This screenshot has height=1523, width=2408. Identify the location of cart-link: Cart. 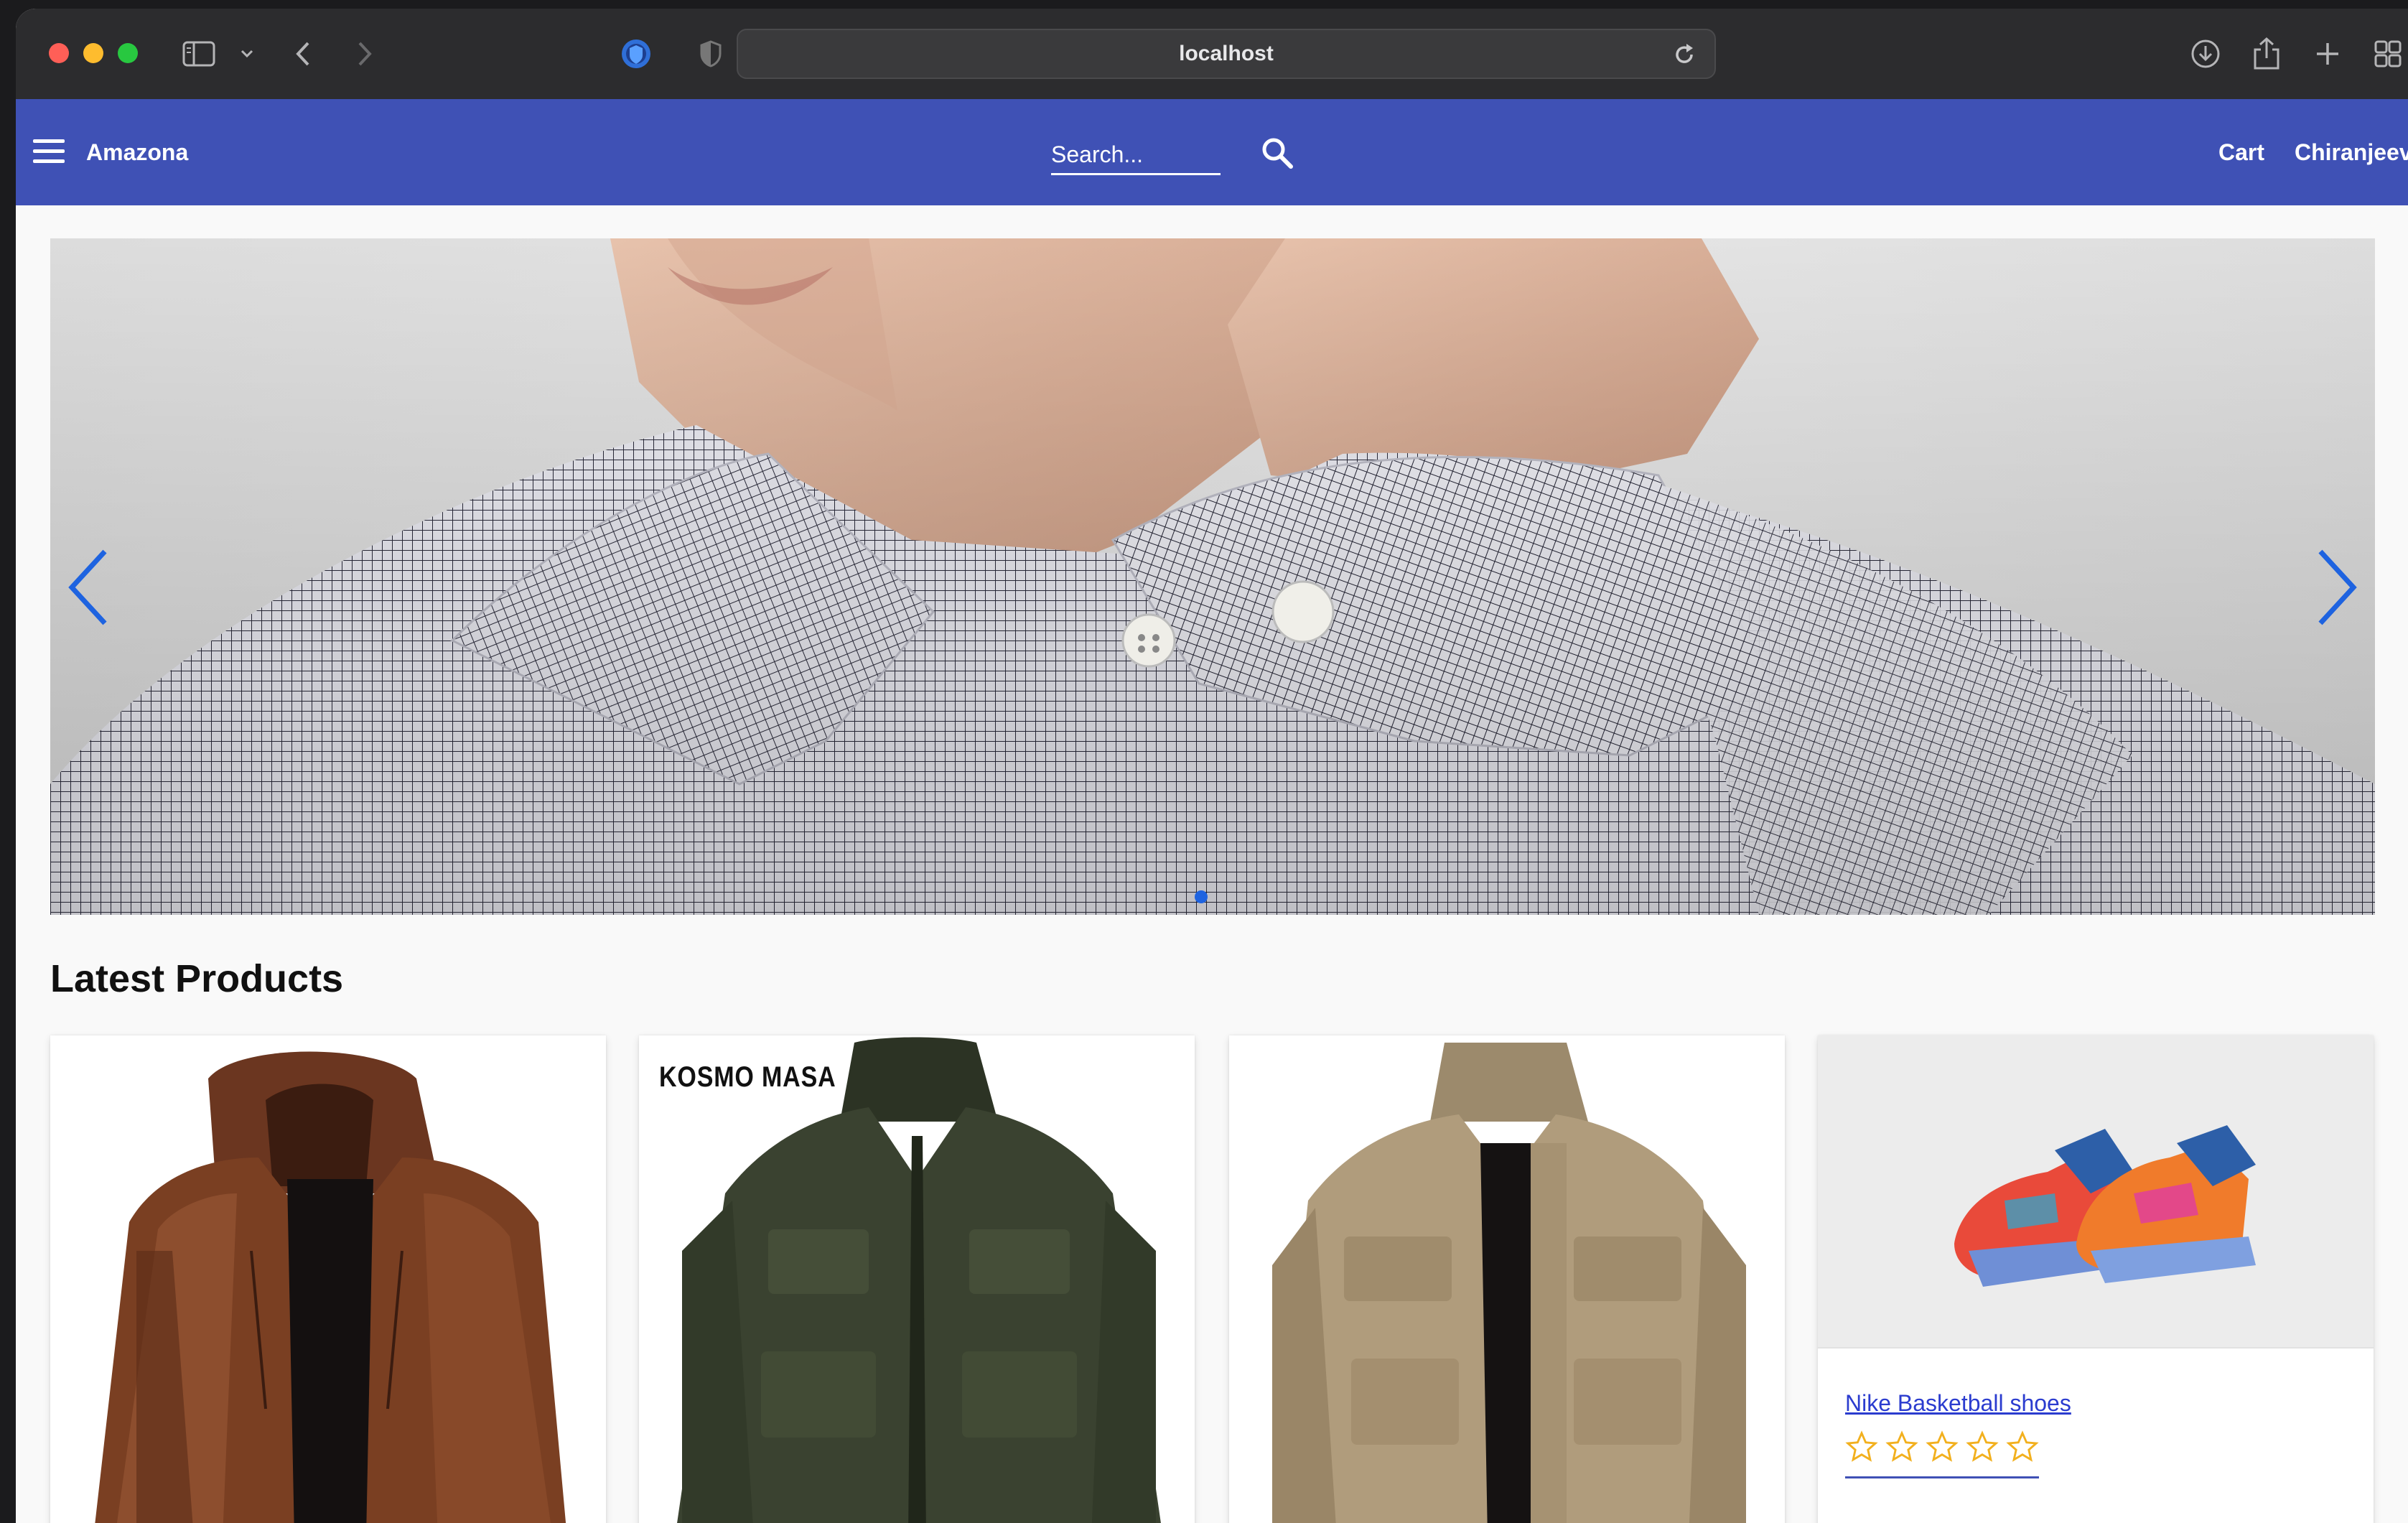
(2241, 152).